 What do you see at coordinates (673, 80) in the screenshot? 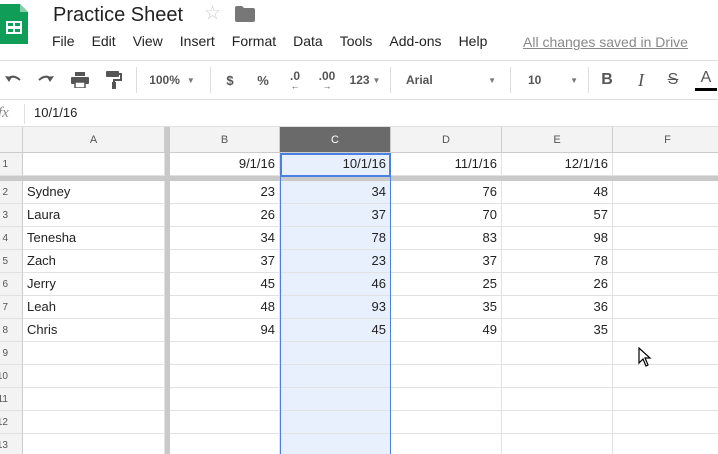
I see `strikethrough-button: S` at bounding box center [673, 80].